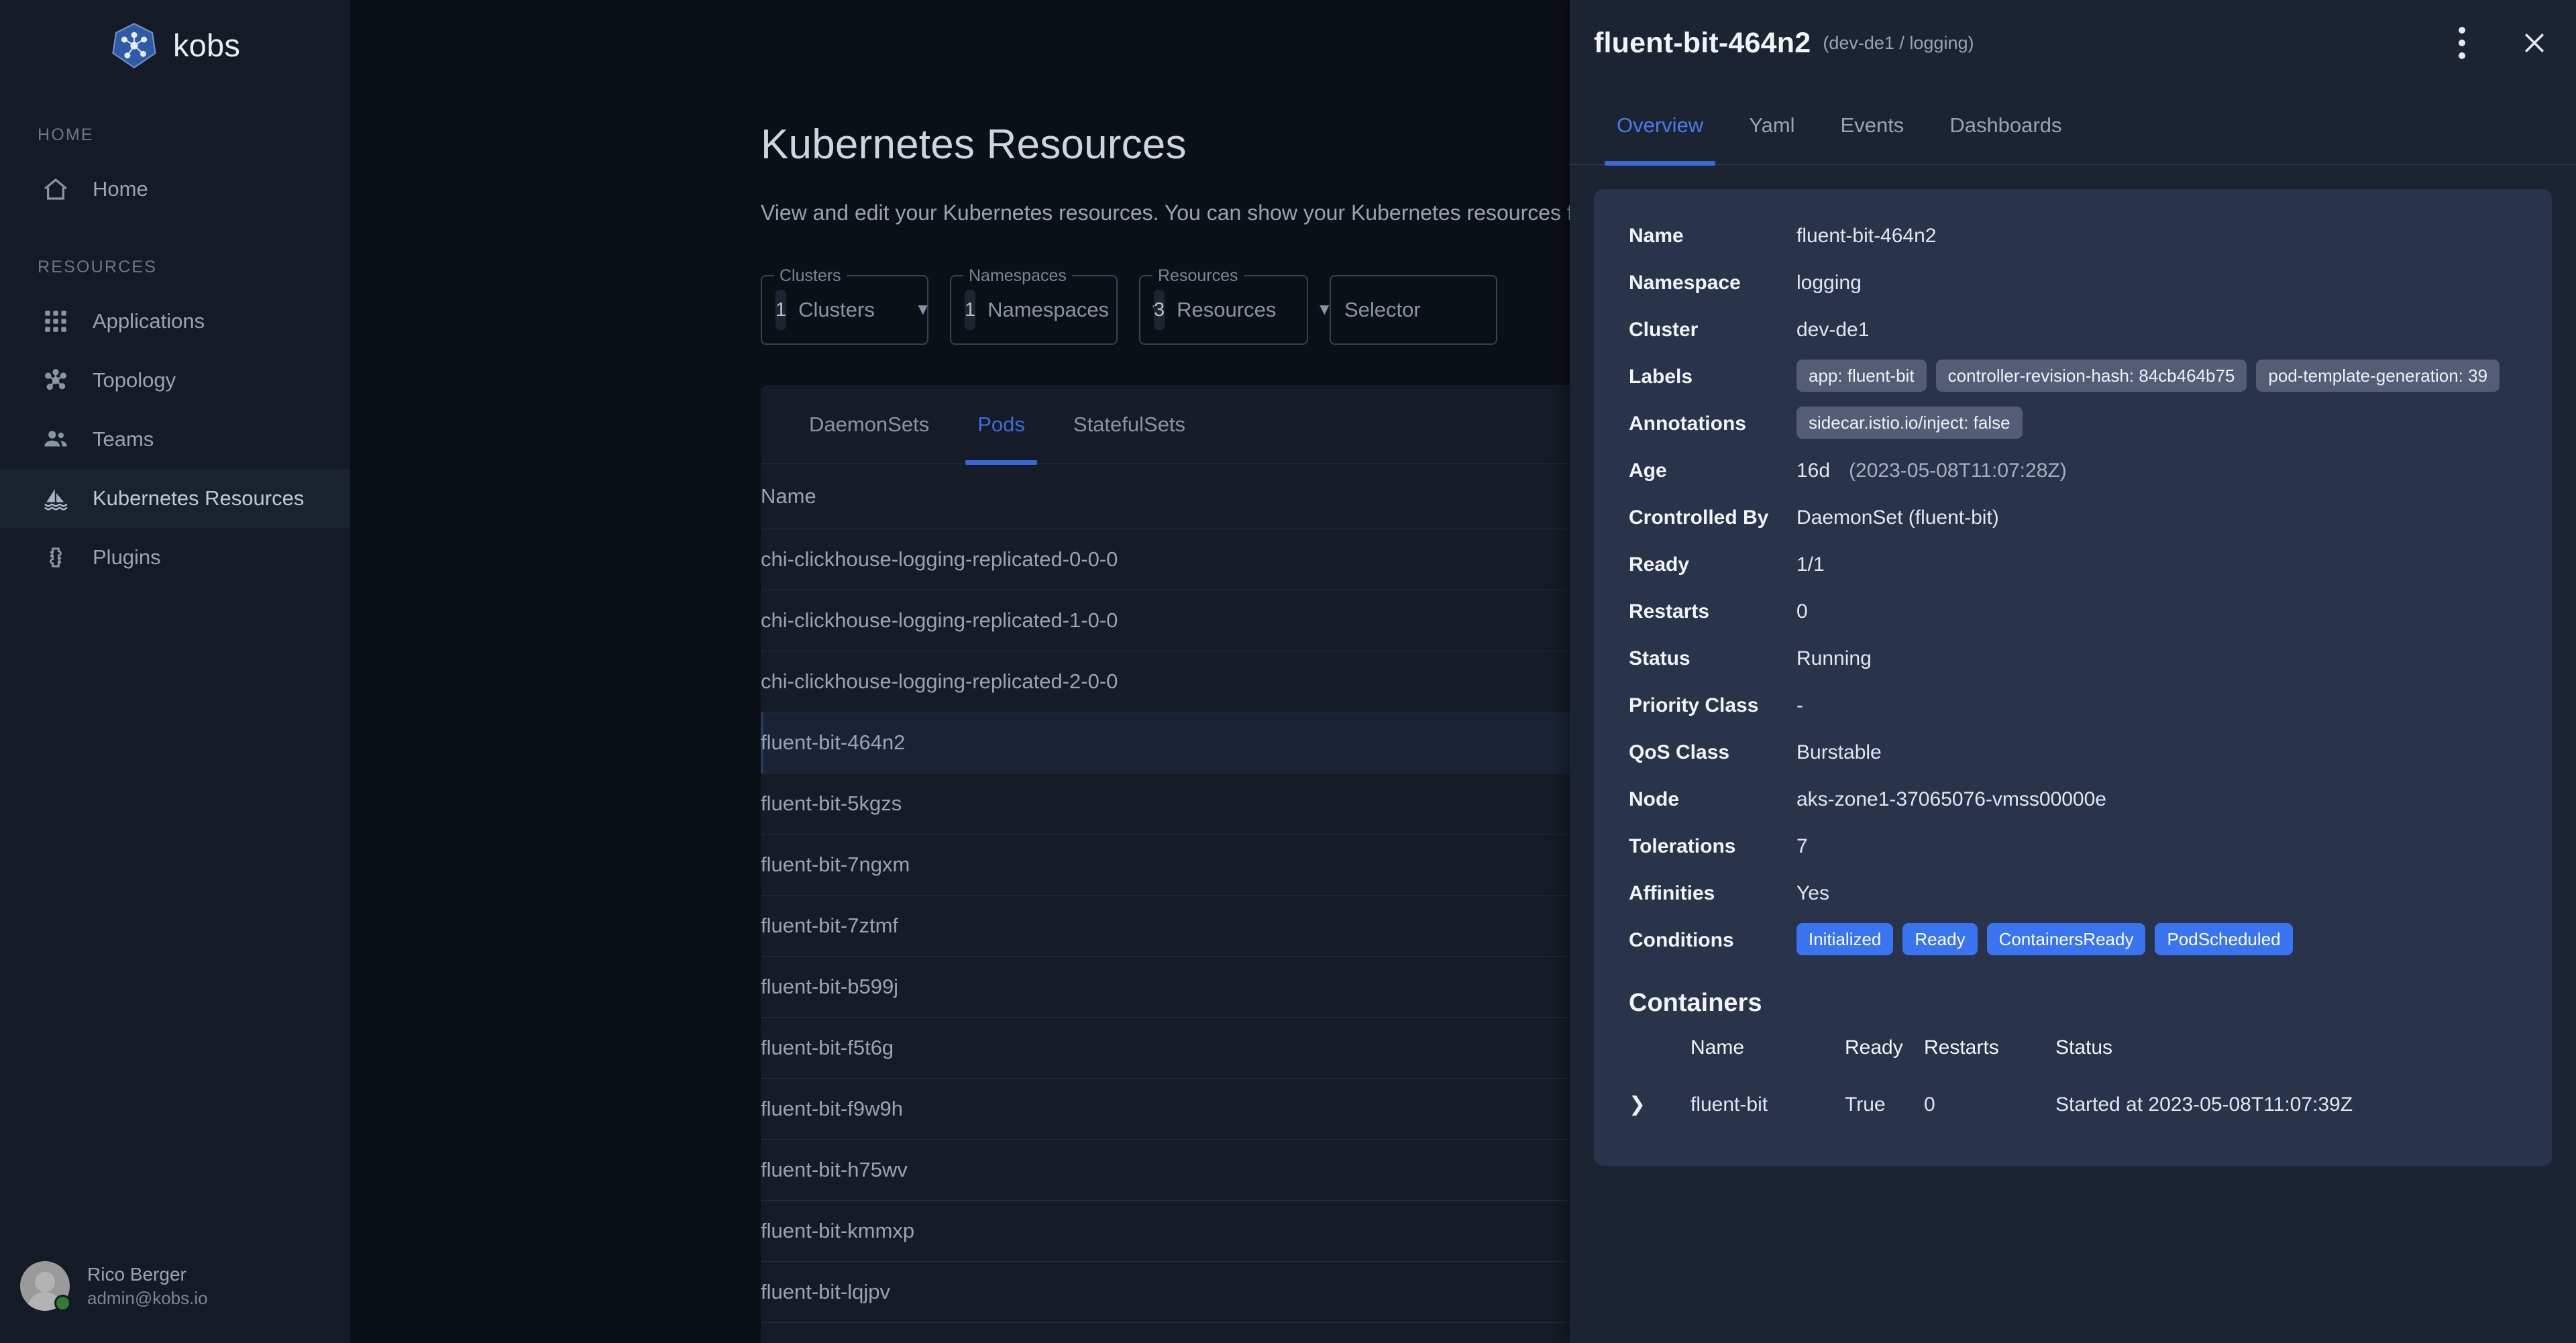 Image resolution: width=2576 pixels, height=1343 pixels. Describe the element at coordinates (1382, 309) in the screenshot. I see `selector-placeholder: Selector` at that location.